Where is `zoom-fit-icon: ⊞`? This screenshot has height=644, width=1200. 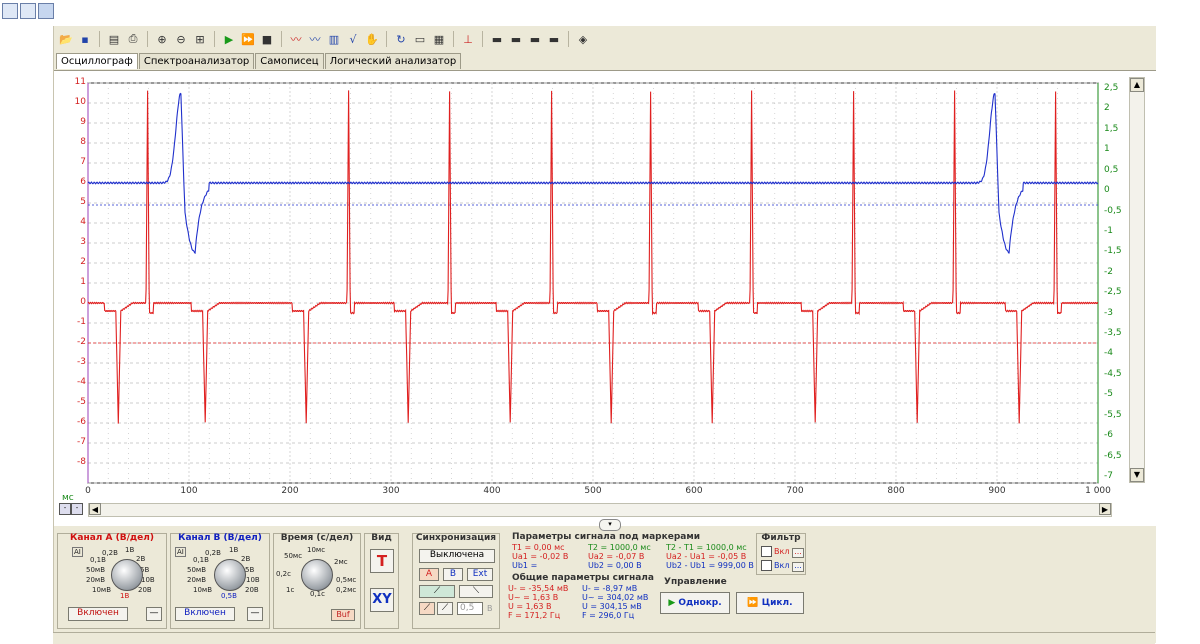
zoom-fit-icon: ⊞ is located at coordinates (200, 39).